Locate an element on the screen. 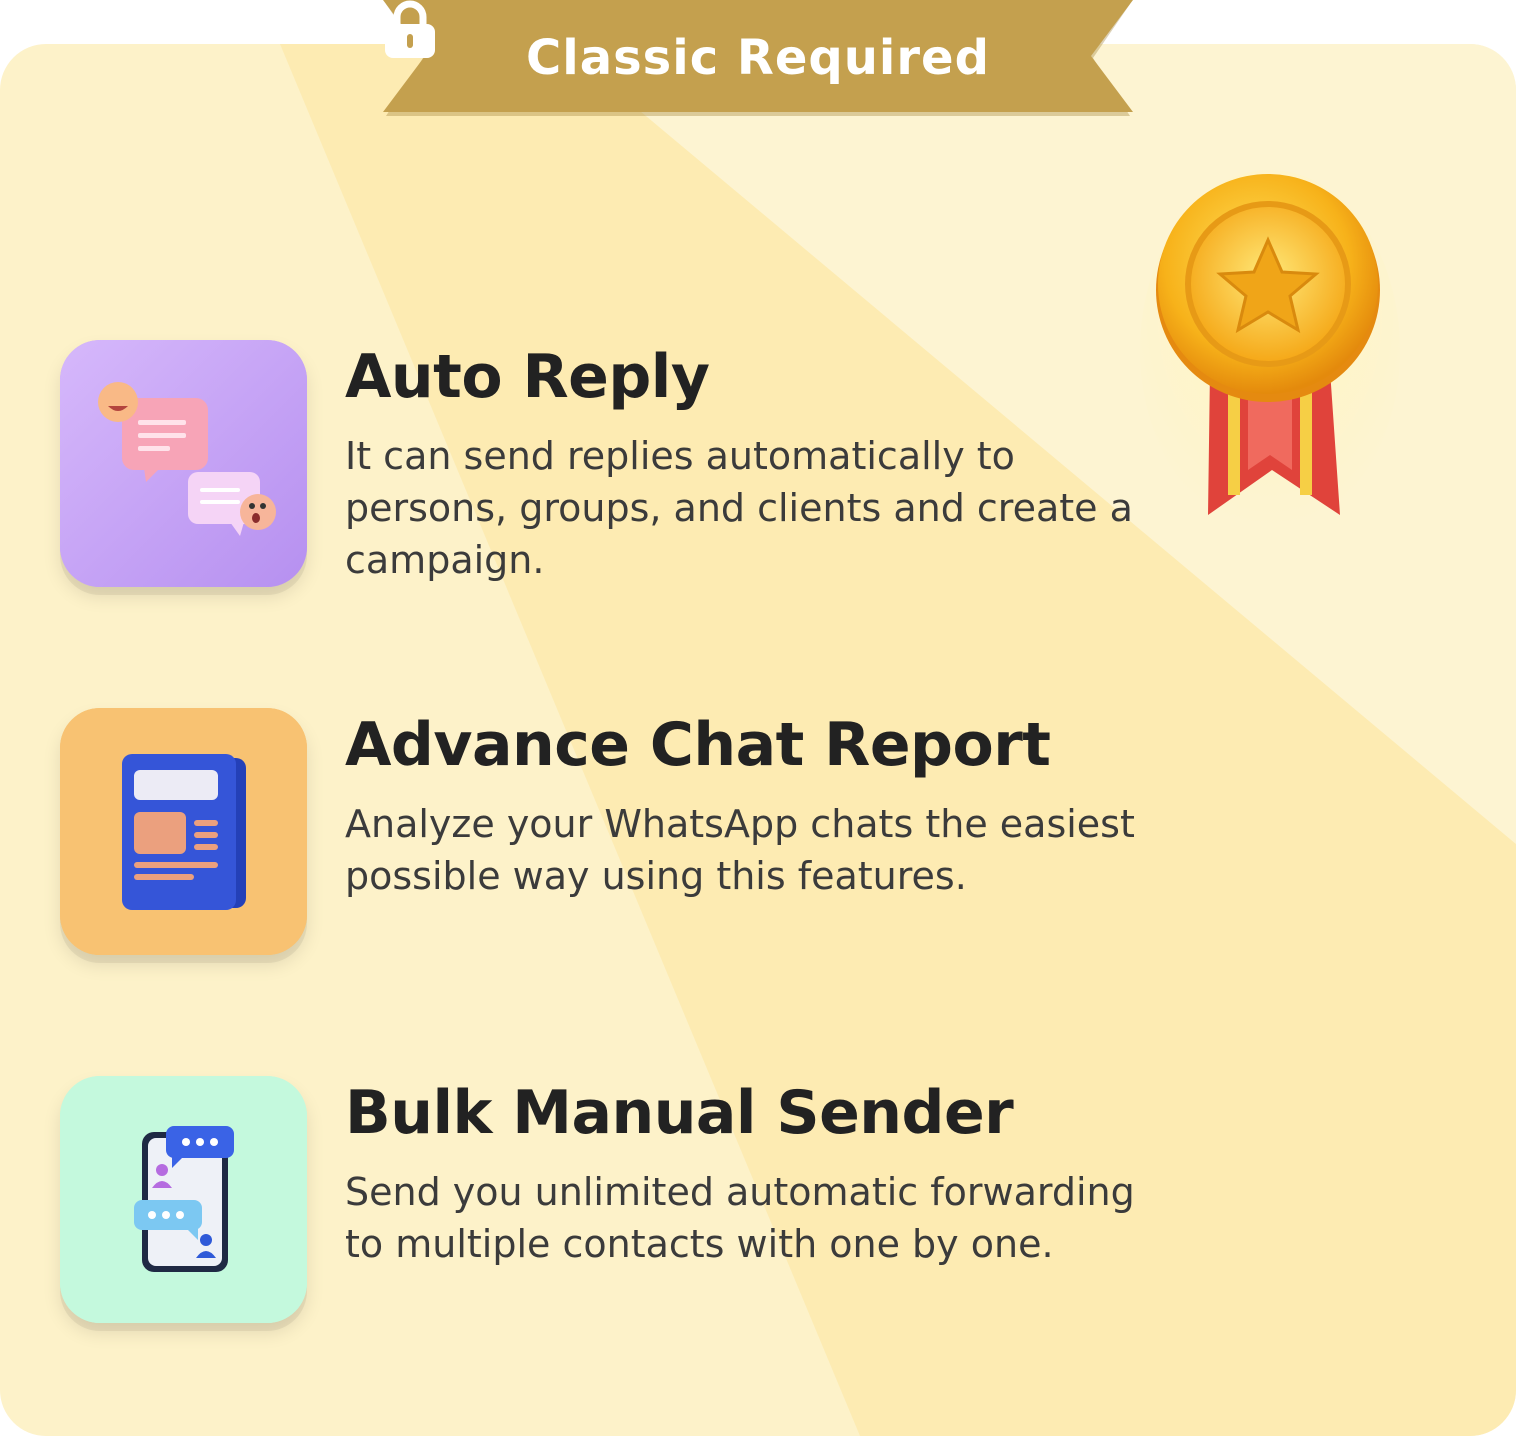  report-document-icon is located at coordinates (183, 831).